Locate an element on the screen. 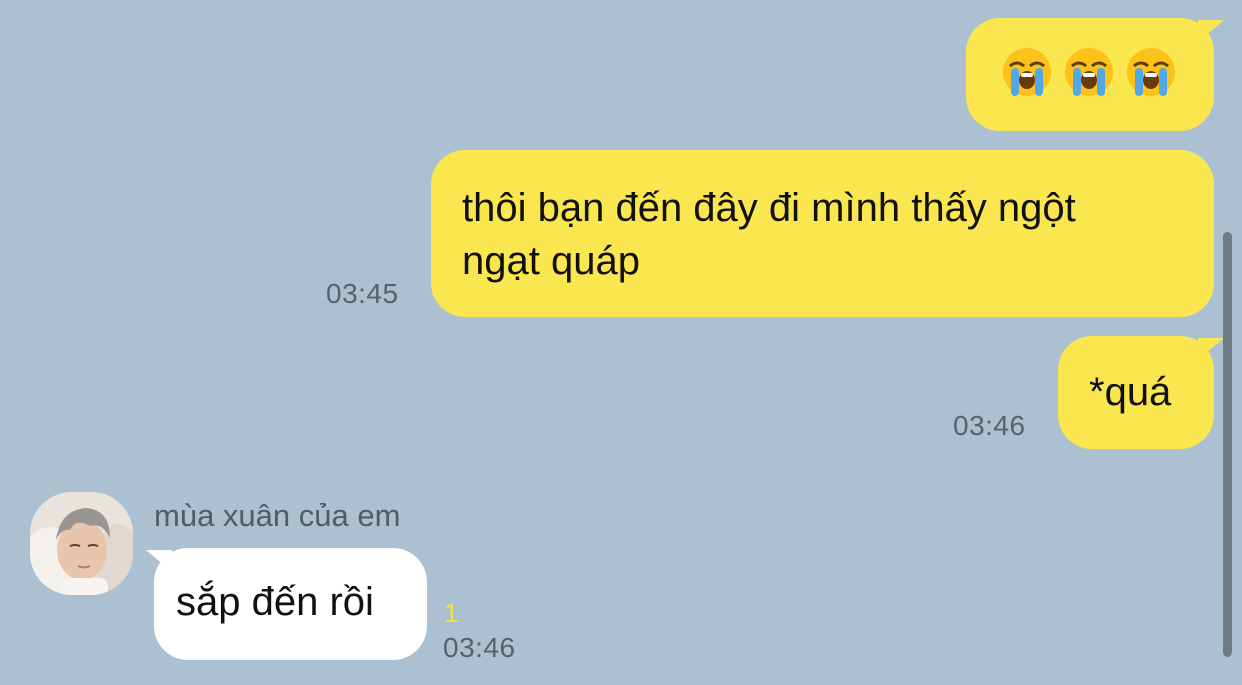  sender-name: mùa xuân của em is located at coordinates (277, 515).